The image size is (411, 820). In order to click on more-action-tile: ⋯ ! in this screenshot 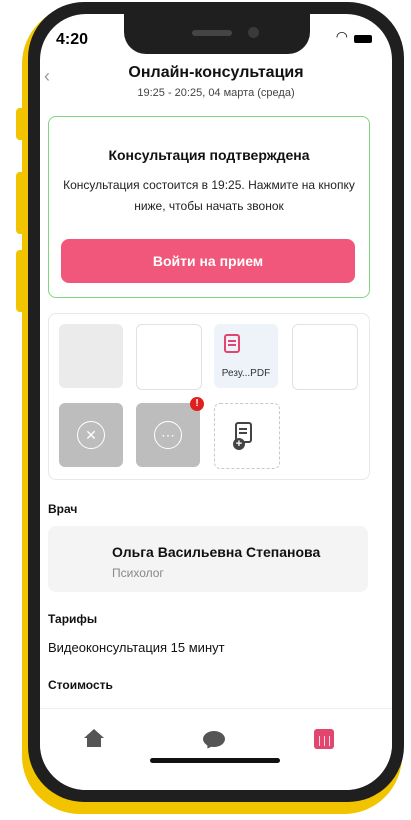, I will do `click(170, 432)`.